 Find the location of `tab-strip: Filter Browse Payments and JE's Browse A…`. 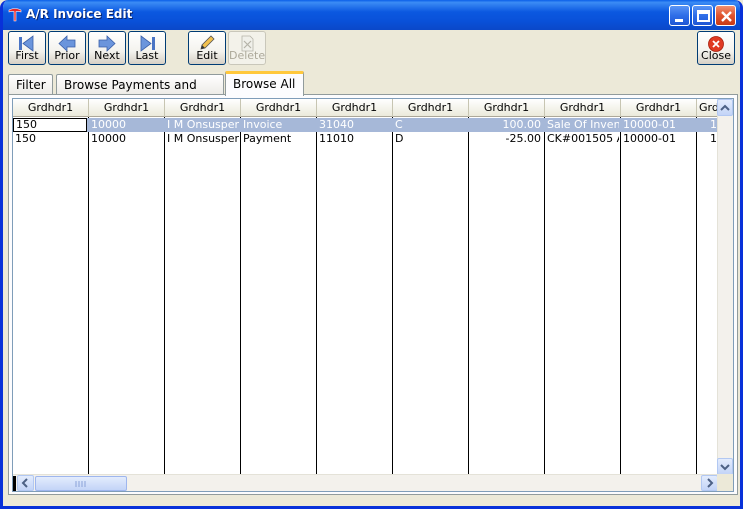

tab-strip: Filter Browse Payments and JE's Browse A… is located at coordinates (373, 91).